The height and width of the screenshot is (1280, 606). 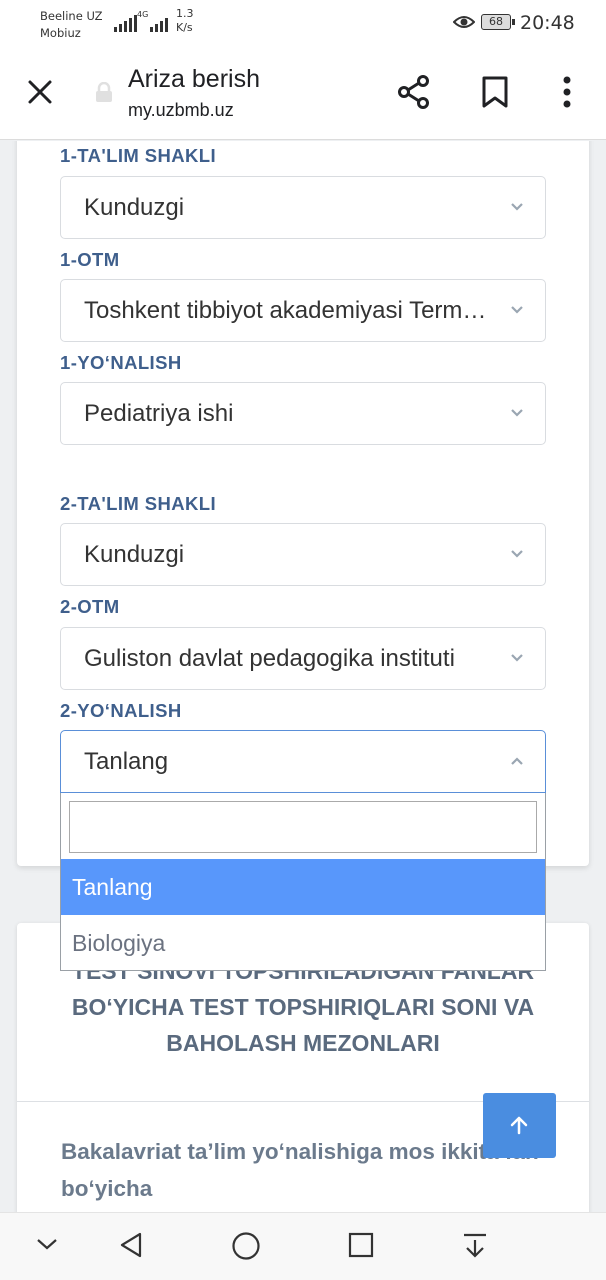 I want to click on select-value: Tanlang, so click(x=126, y=761).